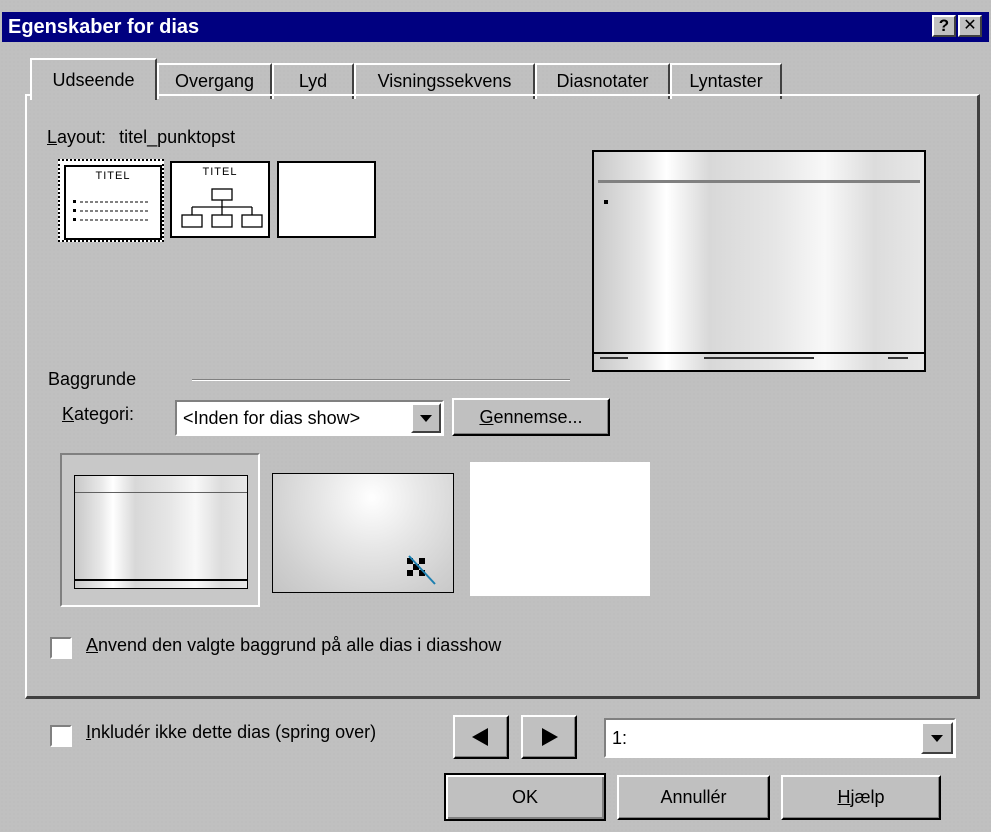 Image resolution: width=991 pixels, height=832 pixels. Describe the element at coordinates (326, 199) in the screenshot. I see `layout-thumb-blank` at that location.